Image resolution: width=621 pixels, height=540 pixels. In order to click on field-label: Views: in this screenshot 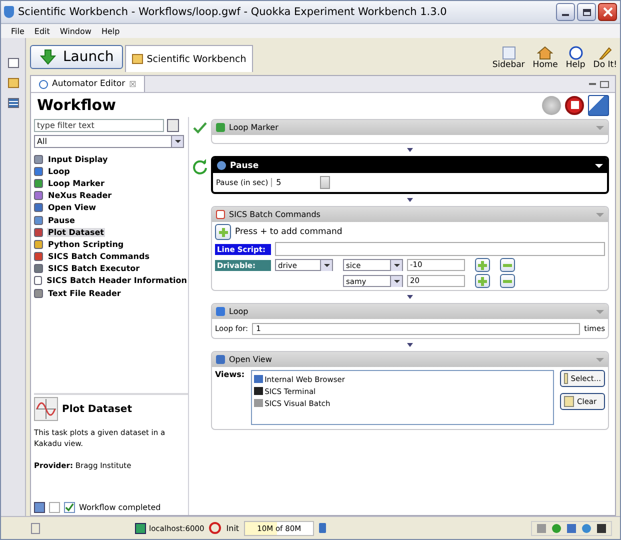, I will do `click(230, 374)`.